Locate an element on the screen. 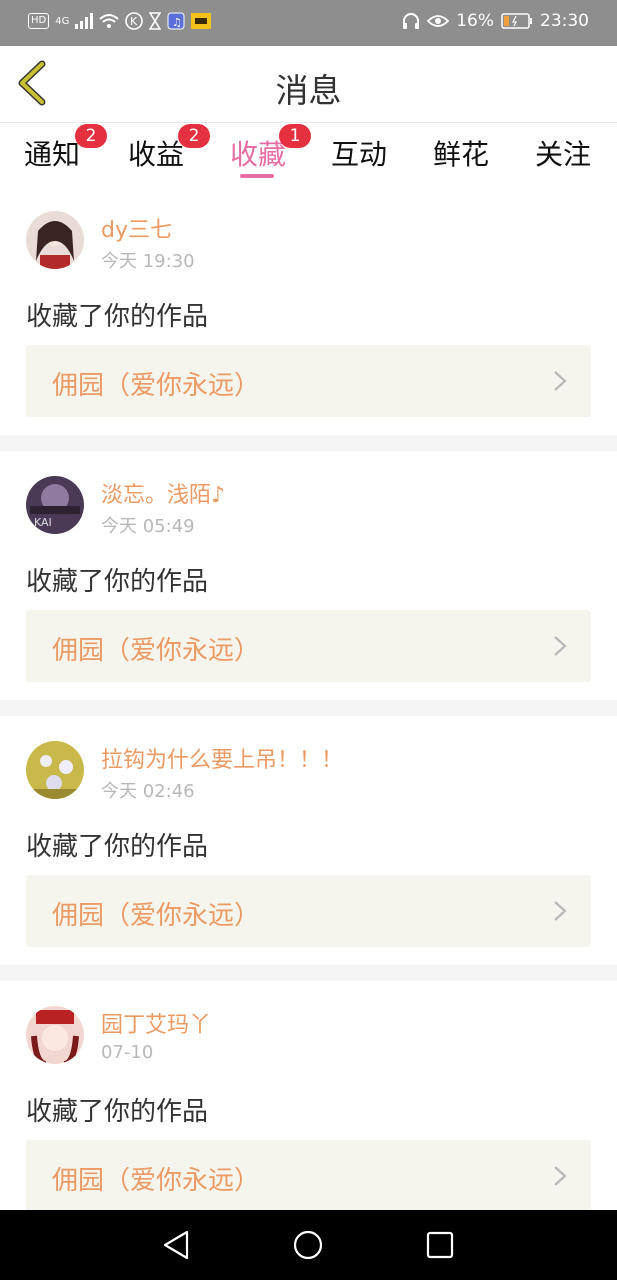 The height and width of the screenshot is (1280, 617). home-circle-icon is located at coordinates (308, 1245).